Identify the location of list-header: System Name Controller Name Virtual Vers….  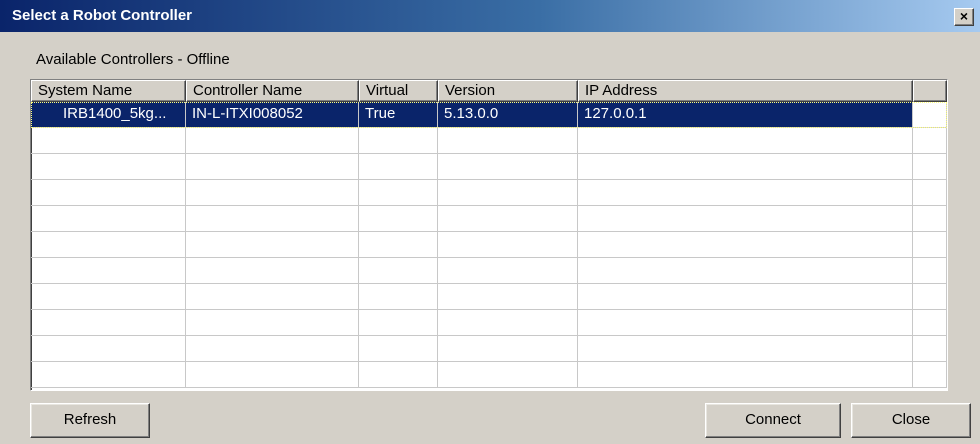
(489, 91).